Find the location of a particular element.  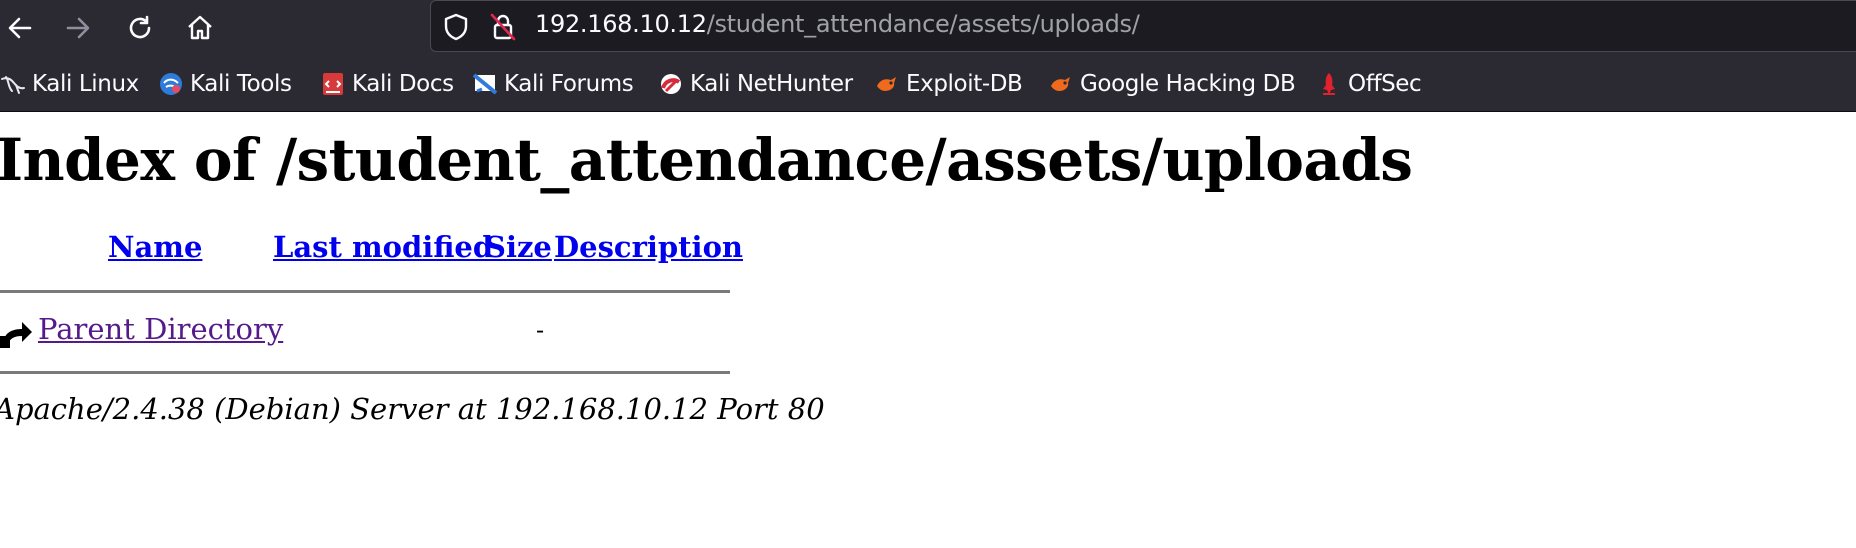

bookmark-kali-docs: Kali Docs is located at coordinates (387, 84).